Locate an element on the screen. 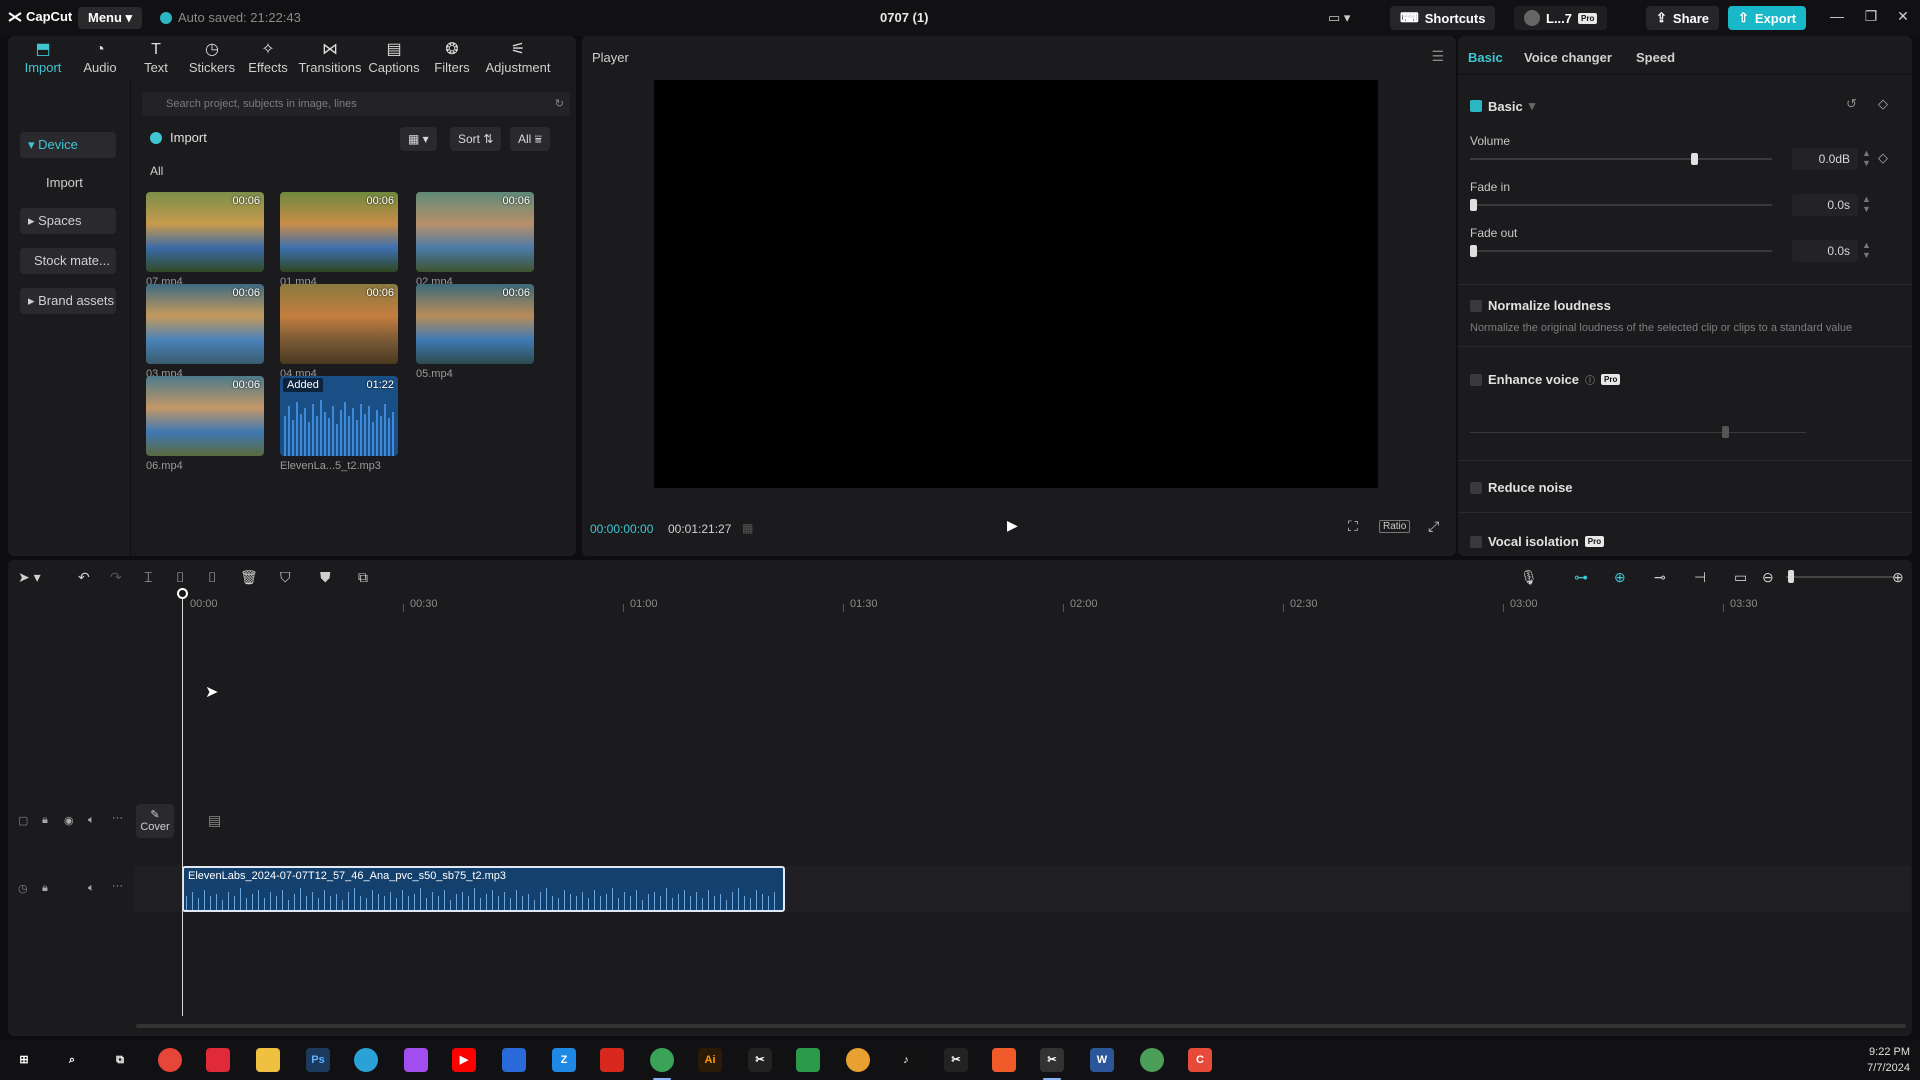 This screenshot has height=1080, width=1920. magnet-icon: ⊕ is located at coordinates (1620, 577).